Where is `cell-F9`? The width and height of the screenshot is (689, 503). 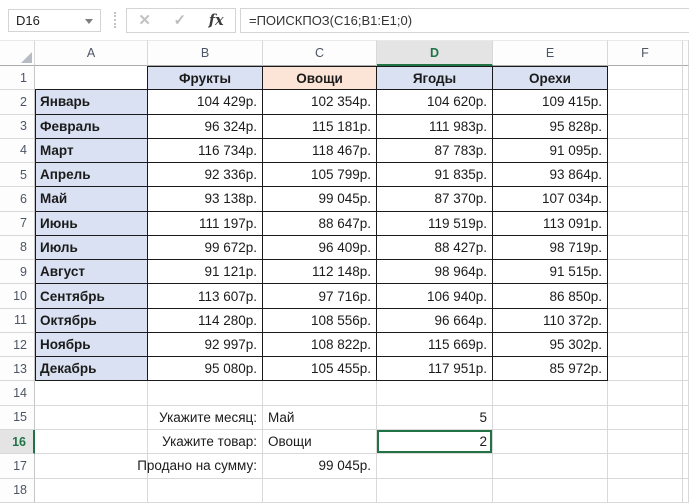 cell-F9 is located at coordinates (645, 272).